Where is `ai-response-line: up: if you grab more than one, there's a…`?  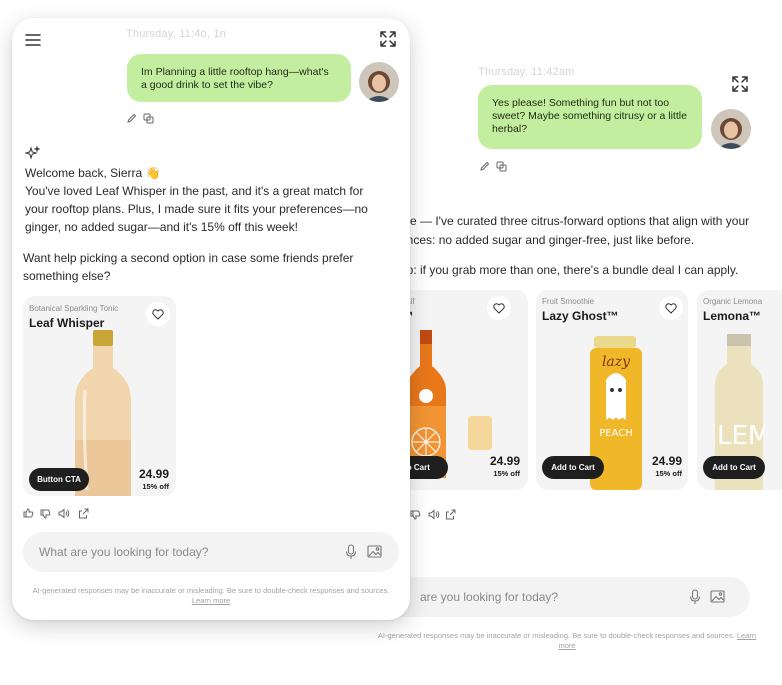
ai-response-line: up: if you grab more than one, there's a… is located at coordinates (569, 270).